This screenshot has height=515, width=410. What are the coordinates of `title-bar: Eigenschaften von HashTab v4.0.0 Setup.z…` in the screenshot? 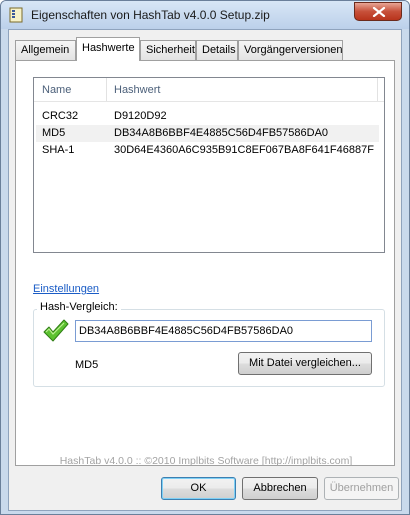 It's located at (205, 15).